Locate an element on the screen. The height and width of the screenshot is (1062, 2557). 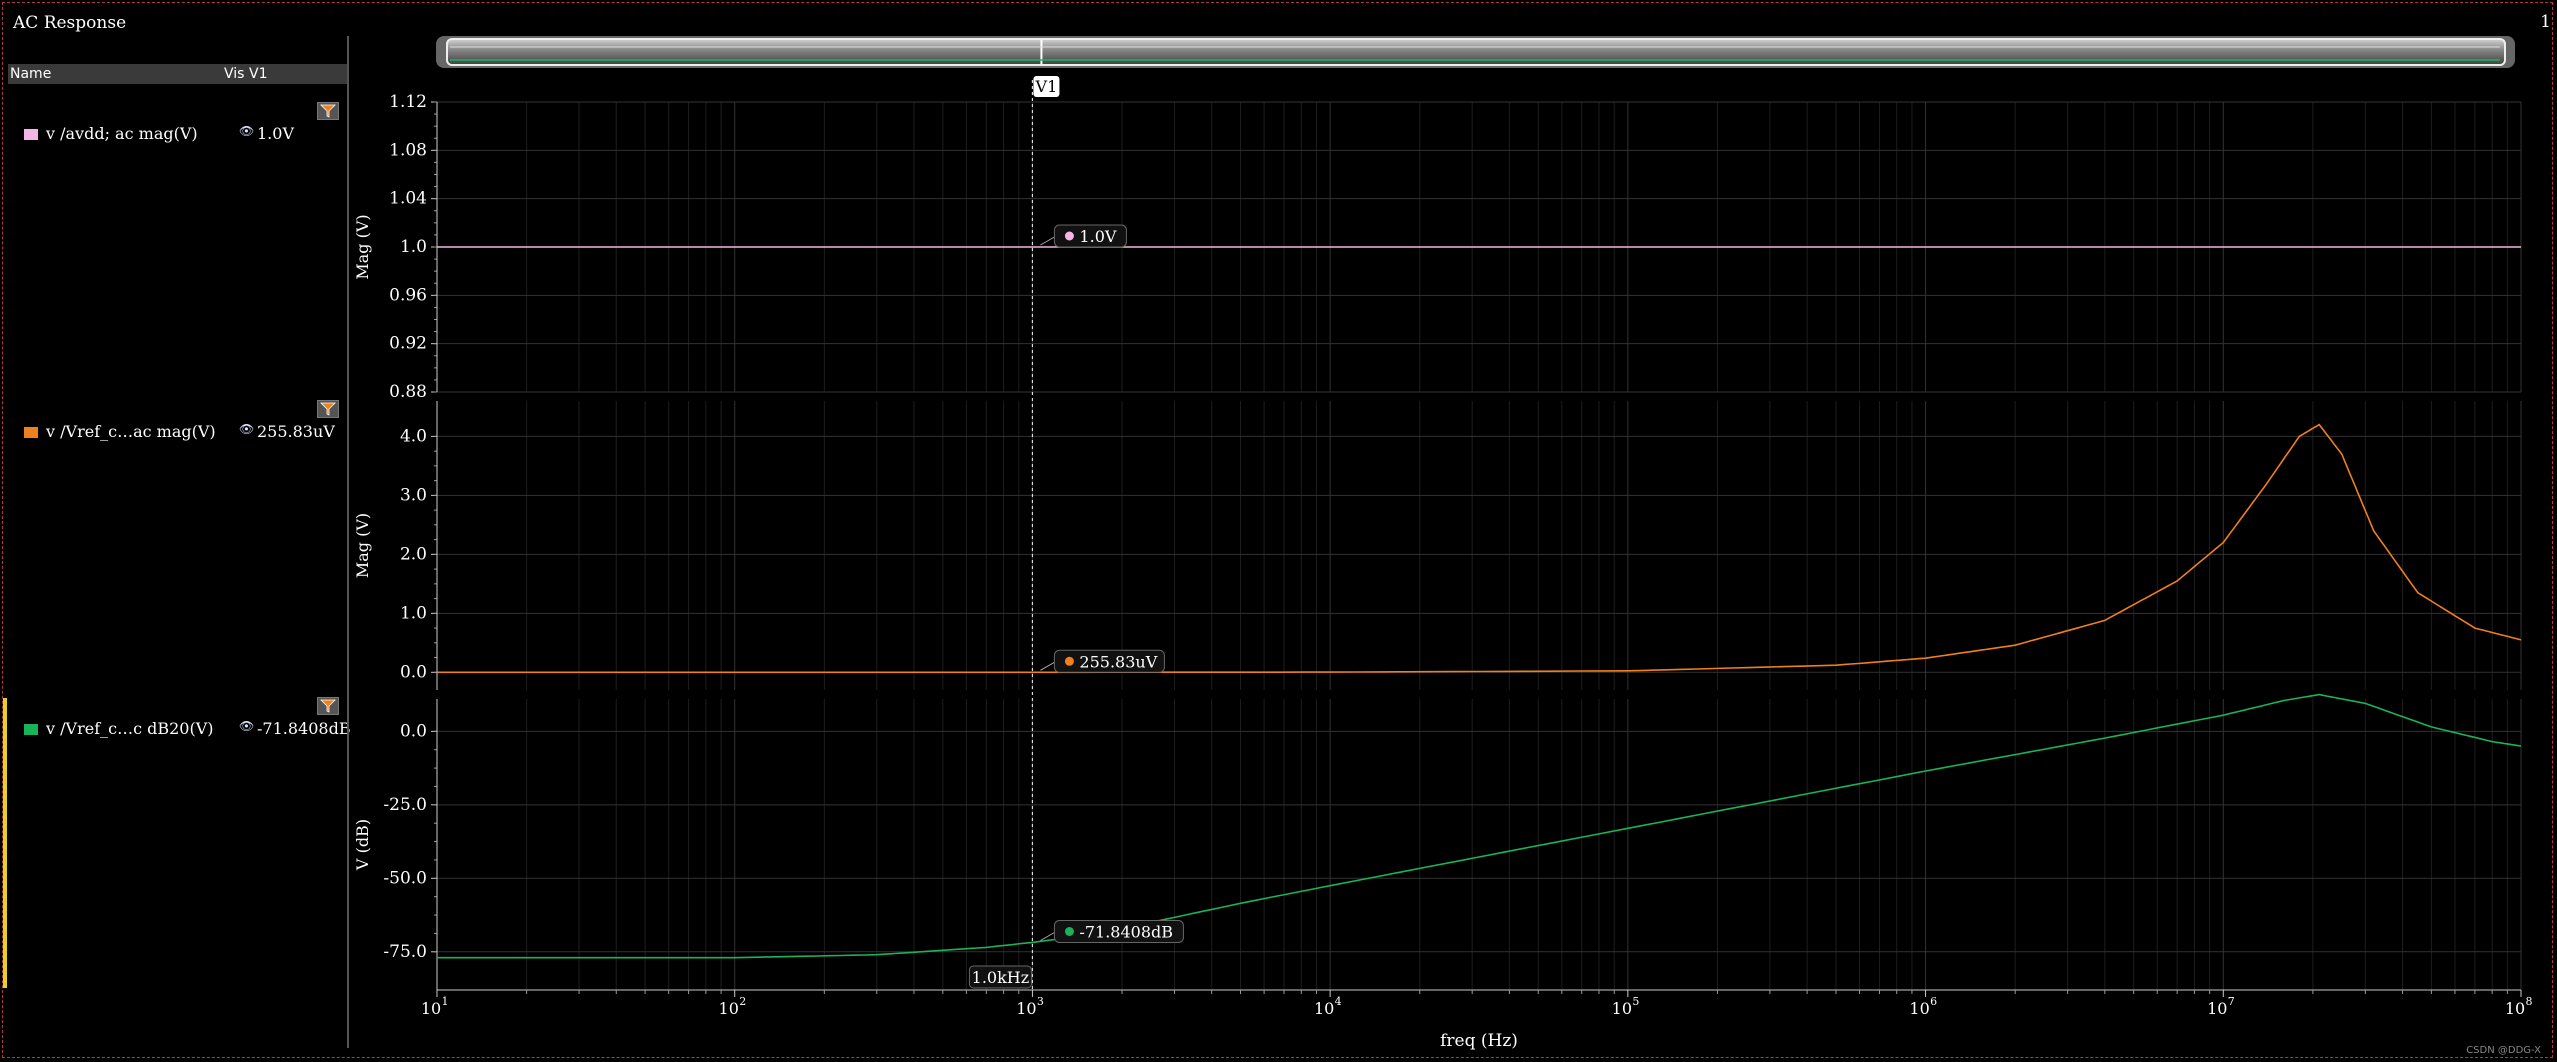
marker-label: 255.83uV is located at coordinates (1118, 661).